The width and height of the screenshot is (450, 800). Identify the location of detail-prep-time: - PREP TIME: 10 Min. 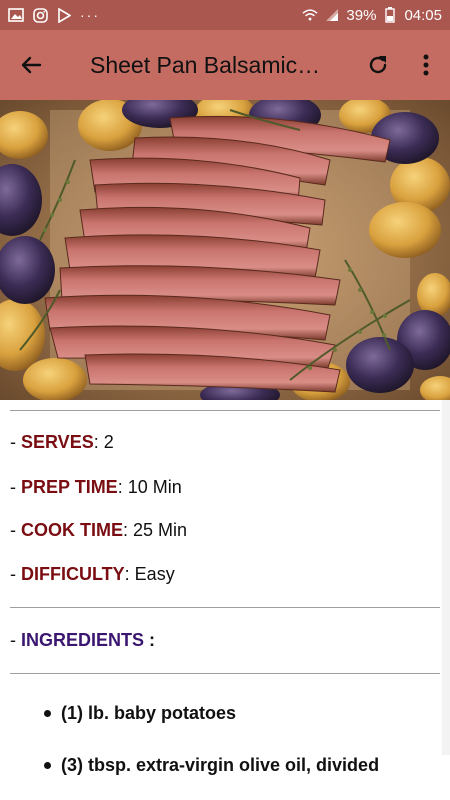
(96, 487).